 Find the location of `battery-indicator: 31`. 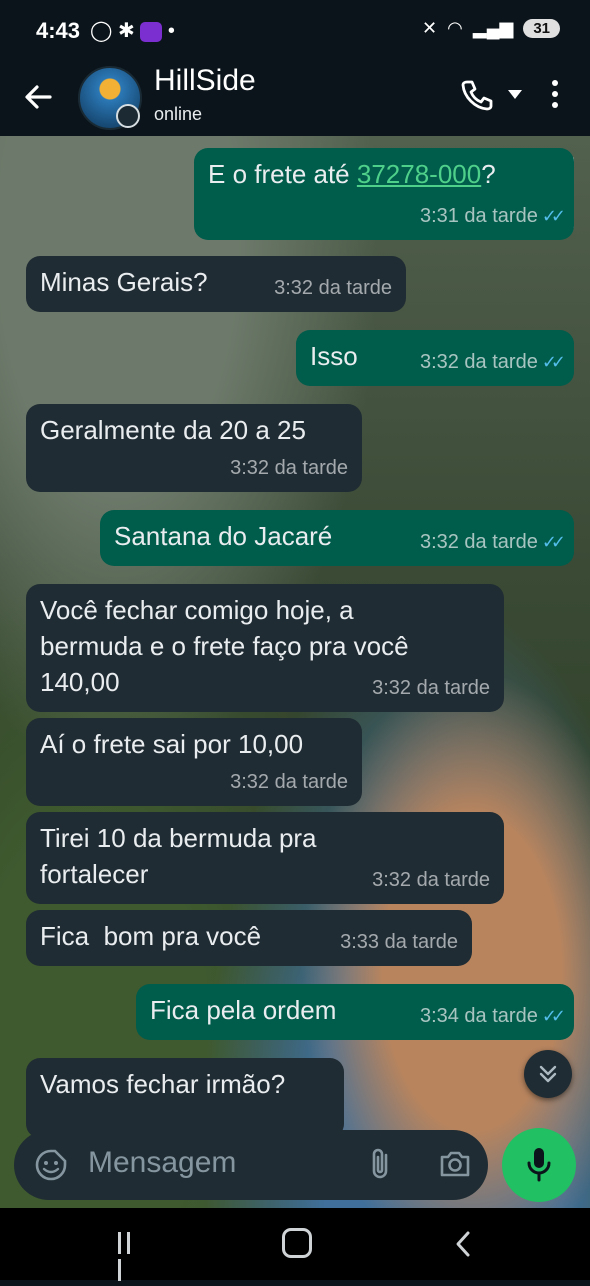

battery-indicator: 31 is located at coordinates (541, 28).